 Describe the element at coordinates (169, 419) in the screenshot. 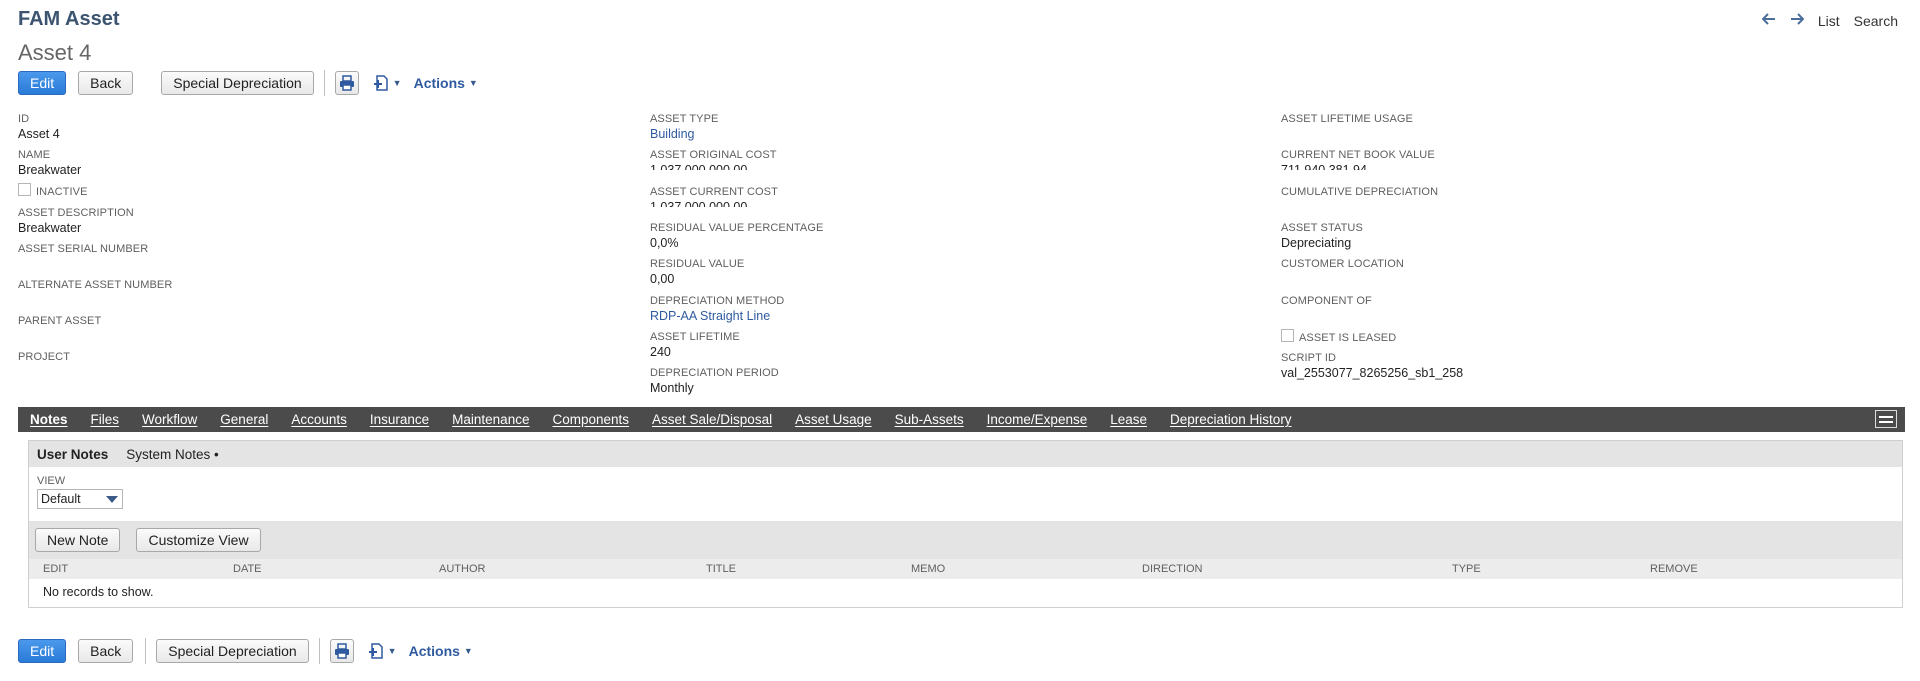

I see `tab-workflow: Workflow` at that location.